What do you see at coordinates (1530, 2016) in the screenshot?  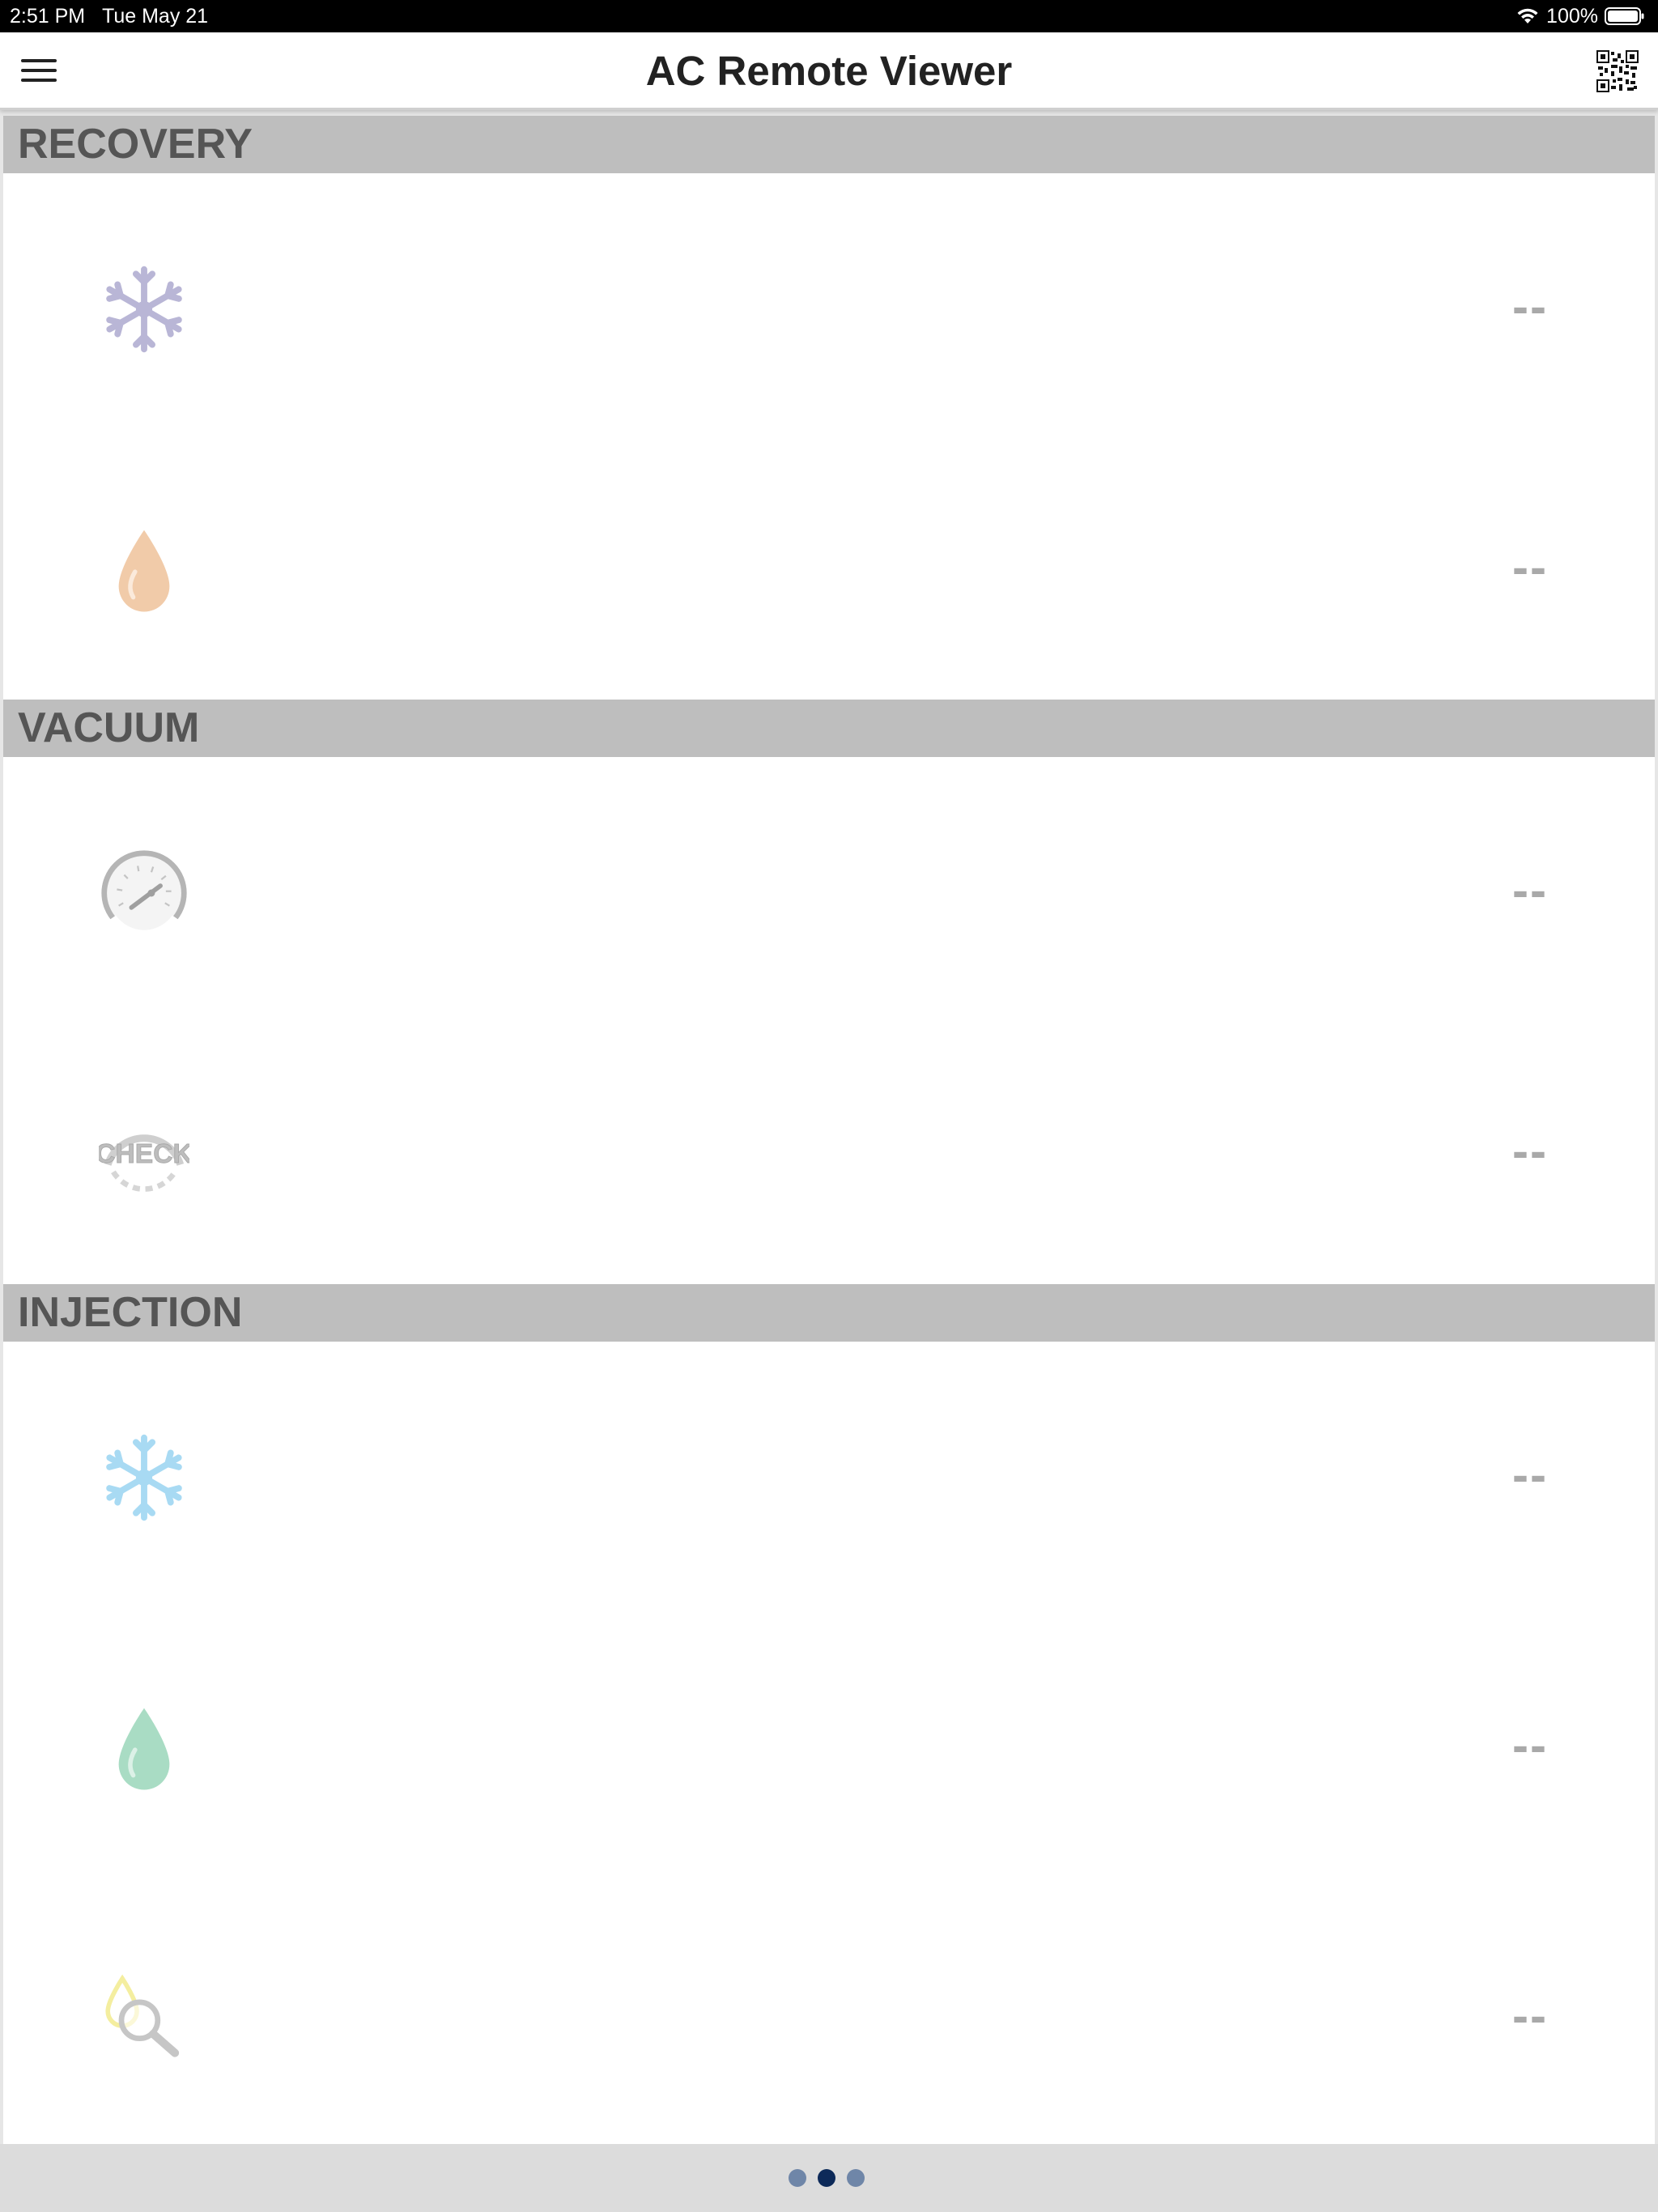 I see `injection-leak-value: --` at bounding box center [1530, 2016].